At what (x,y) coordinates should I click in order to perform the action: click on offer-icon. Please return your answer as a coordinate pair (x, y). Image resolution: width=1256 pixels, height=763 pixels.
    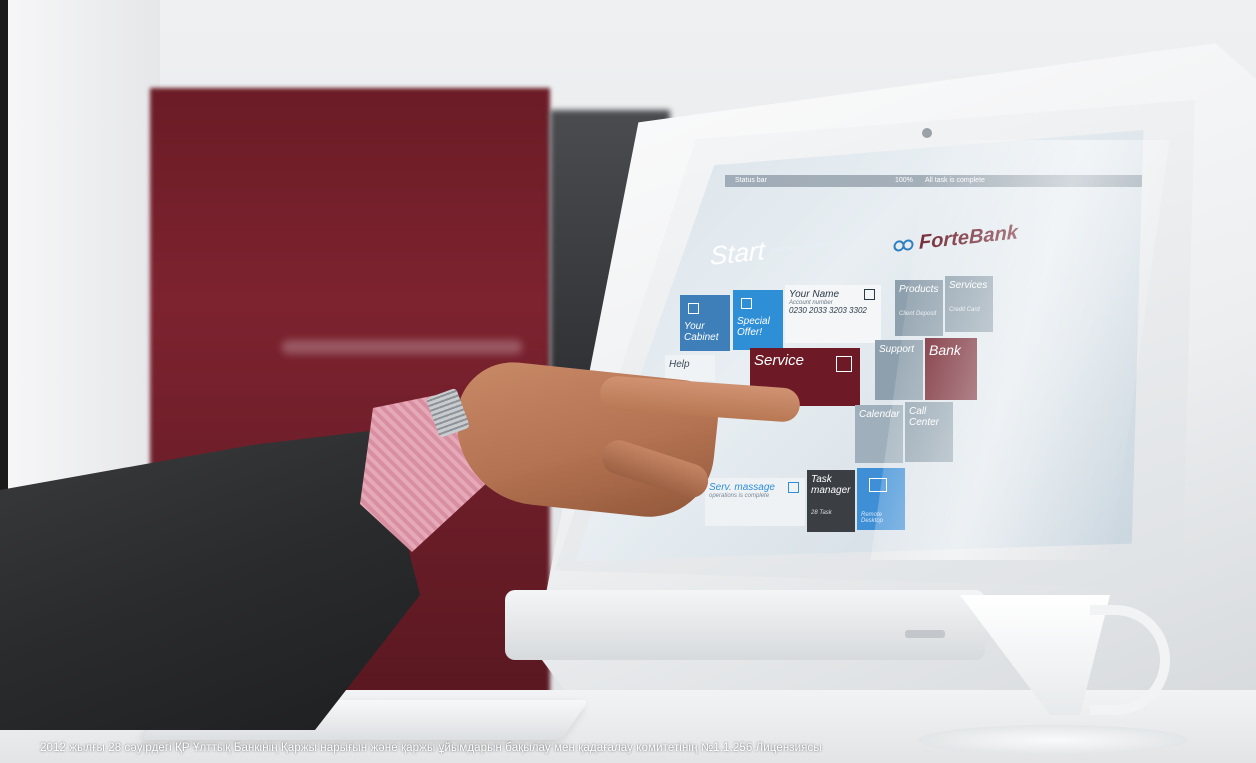
    Looking at the image, I should click on (746, 303).